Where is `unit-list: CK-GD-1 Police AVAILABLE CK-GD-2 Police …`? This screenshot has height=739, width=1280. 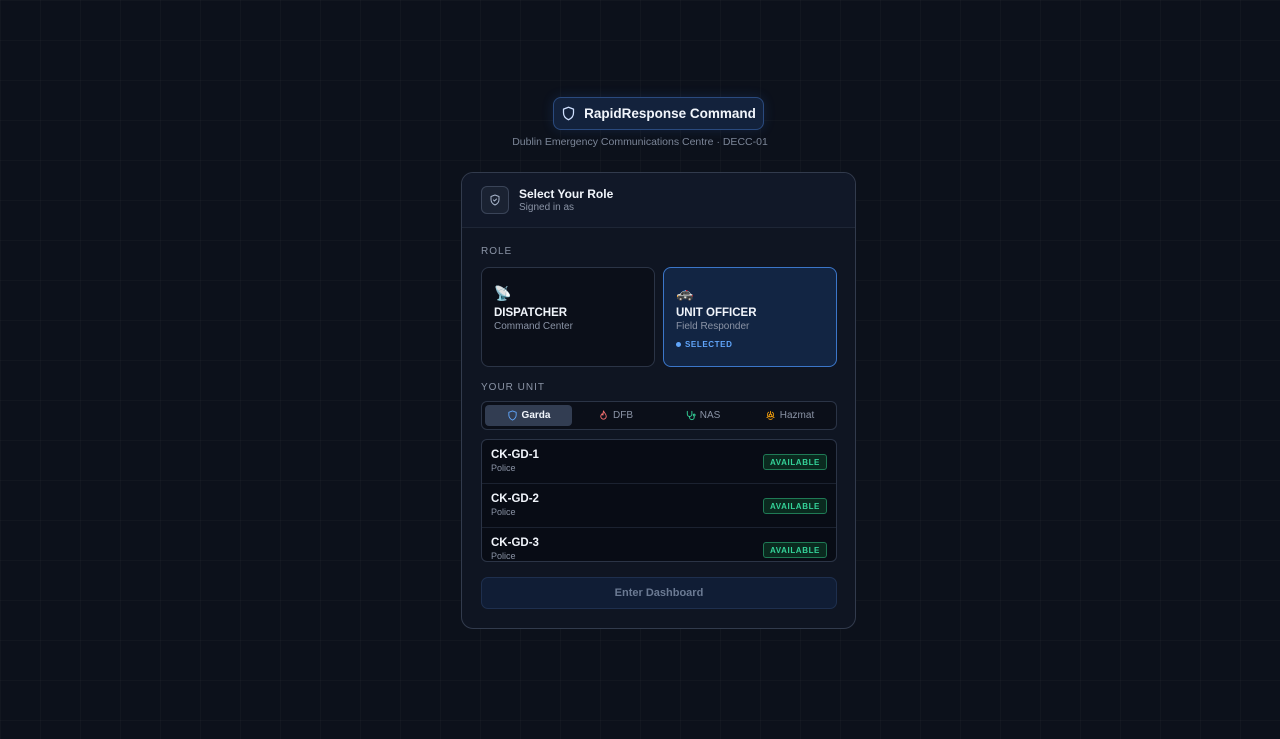
unit-list: CK-GD-1 Police AVAILABLE CK-GD-2 Police … is located at coordinates (659, 500).